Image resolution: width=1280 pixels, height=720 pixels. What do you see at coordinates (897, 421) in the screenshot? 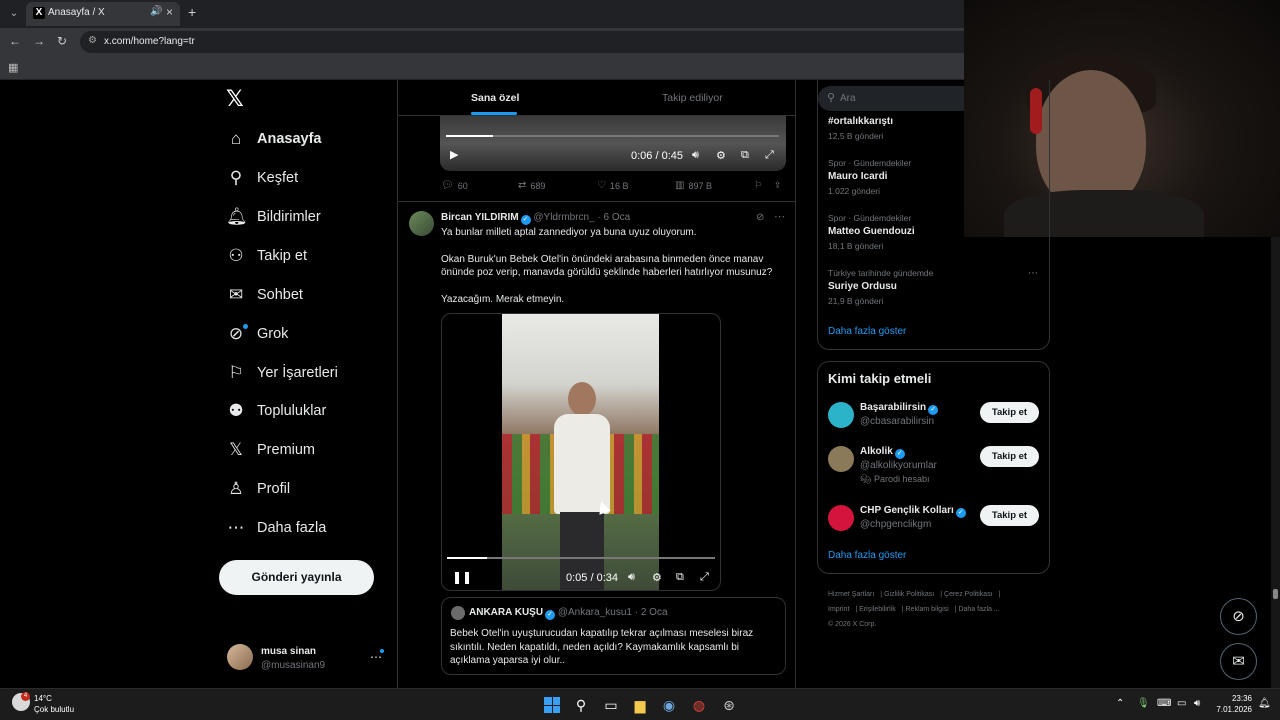
I see `suggestion-handle: @cbasarabilirsin` at bounding box center [897, 421].